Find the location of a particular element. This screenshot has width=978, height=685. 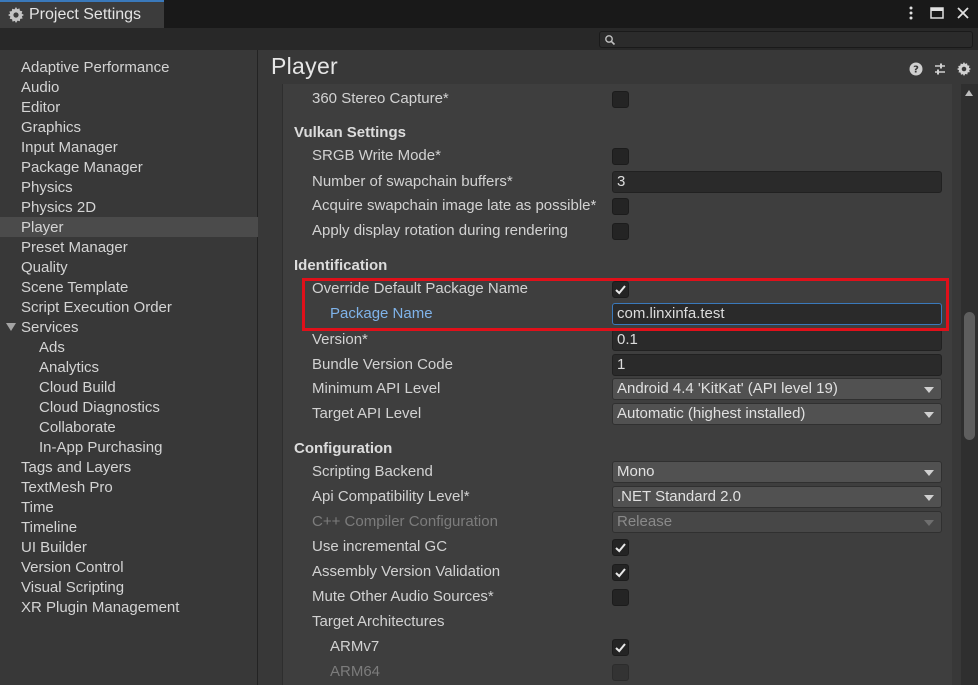

sidebar-item-cloud-diagnostics: Cloud Diagnostics is located at coordinates (129, 407).